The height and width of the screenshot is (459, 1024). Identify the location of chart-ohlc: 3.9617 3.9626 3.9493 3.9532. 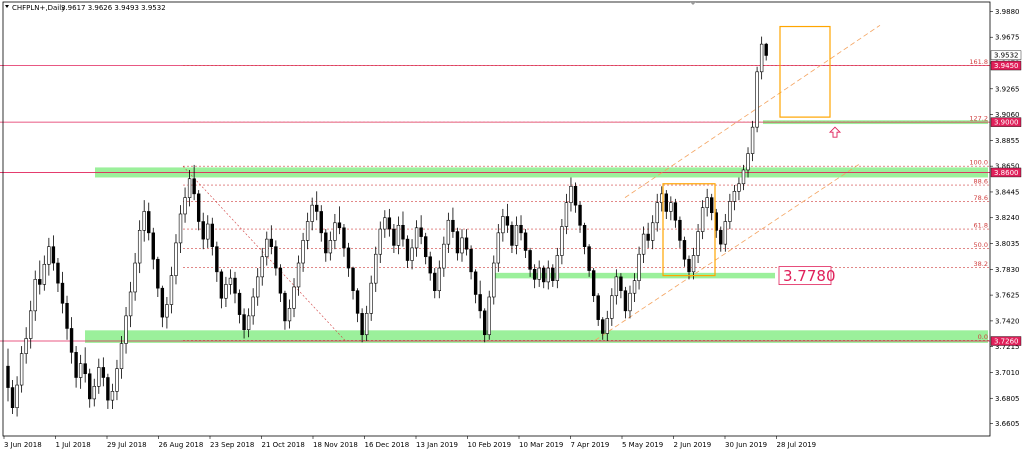
(113, 8).